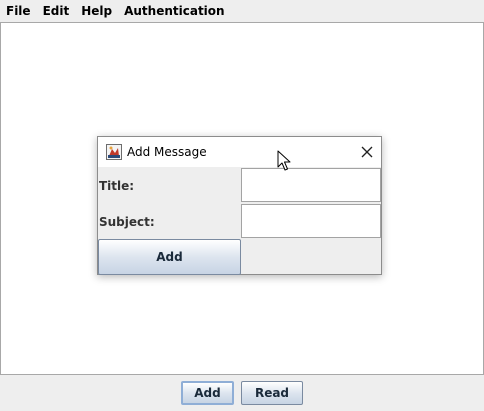 Image resolution: width=484 pixels, height=411 pixels. I want to click on add-button: Add, so click(207, 393).